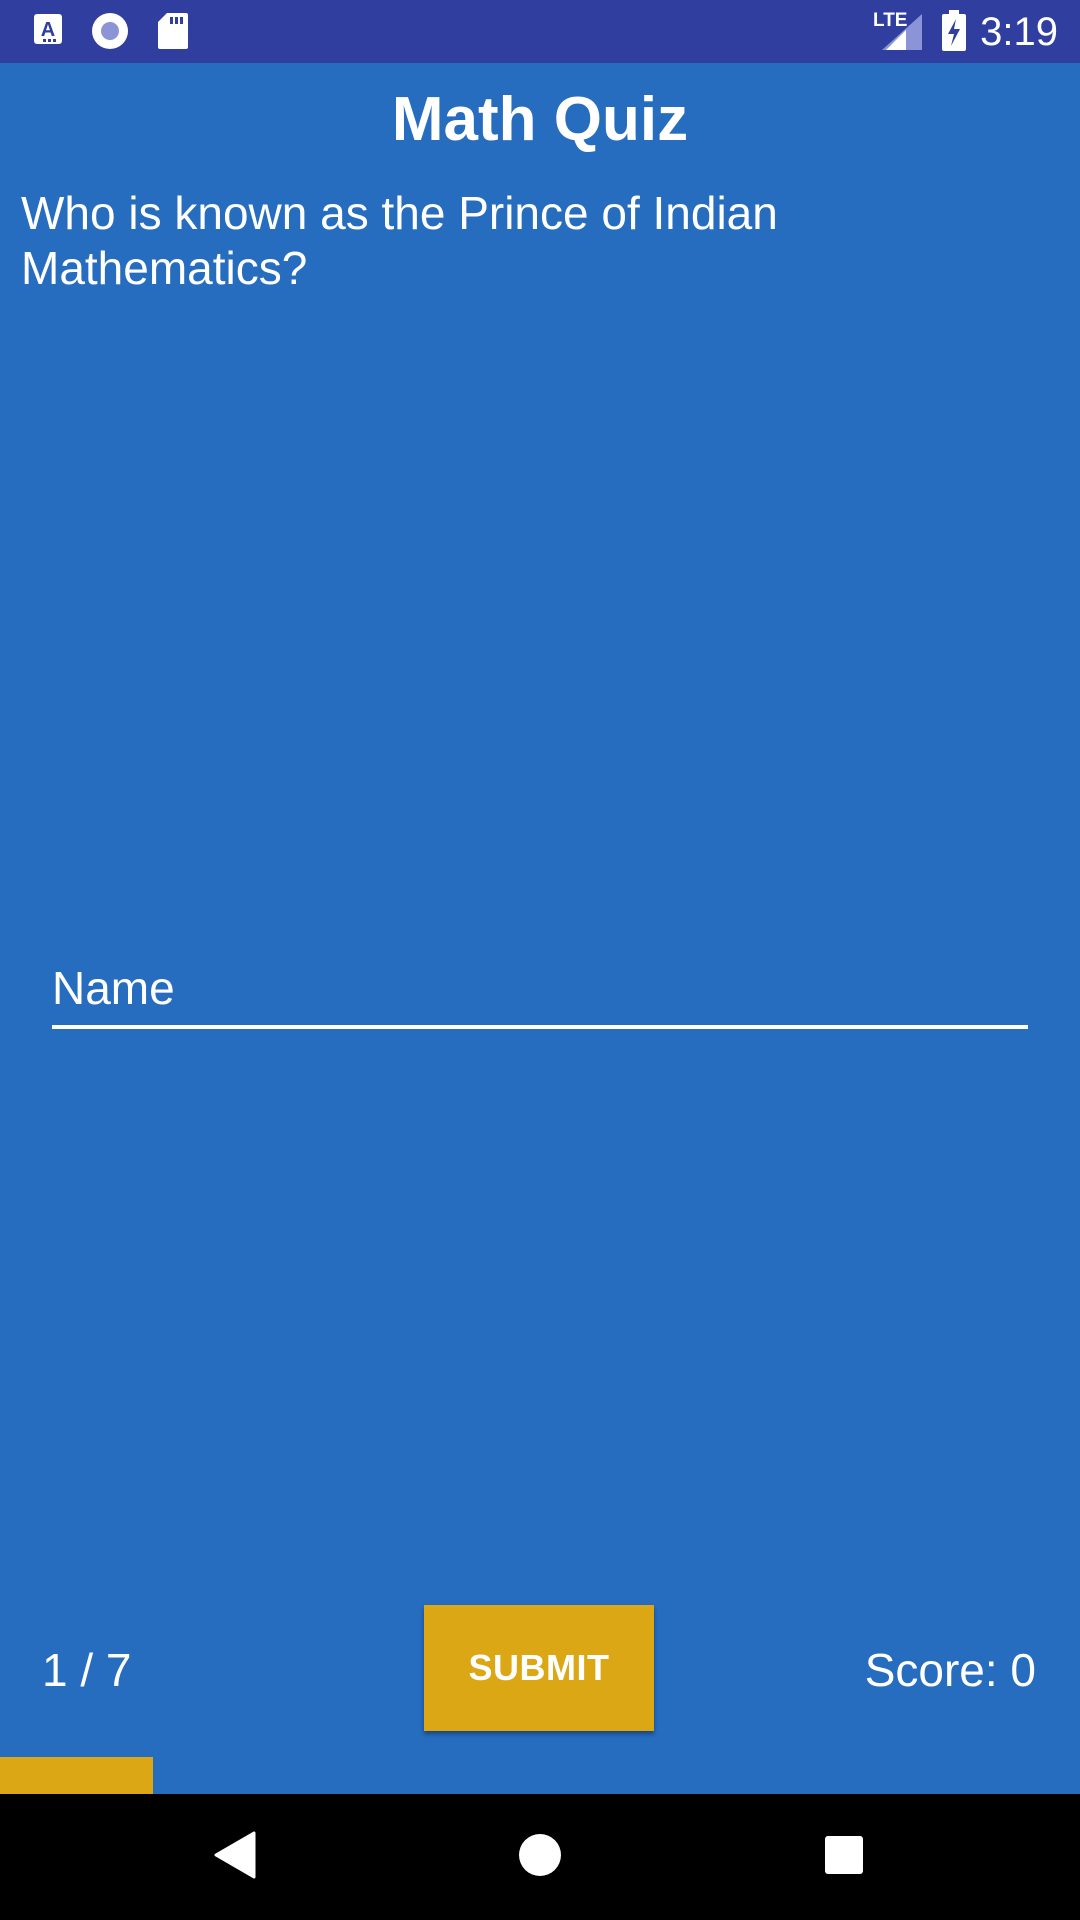  I want to click on answer-input, so click(540, 988).